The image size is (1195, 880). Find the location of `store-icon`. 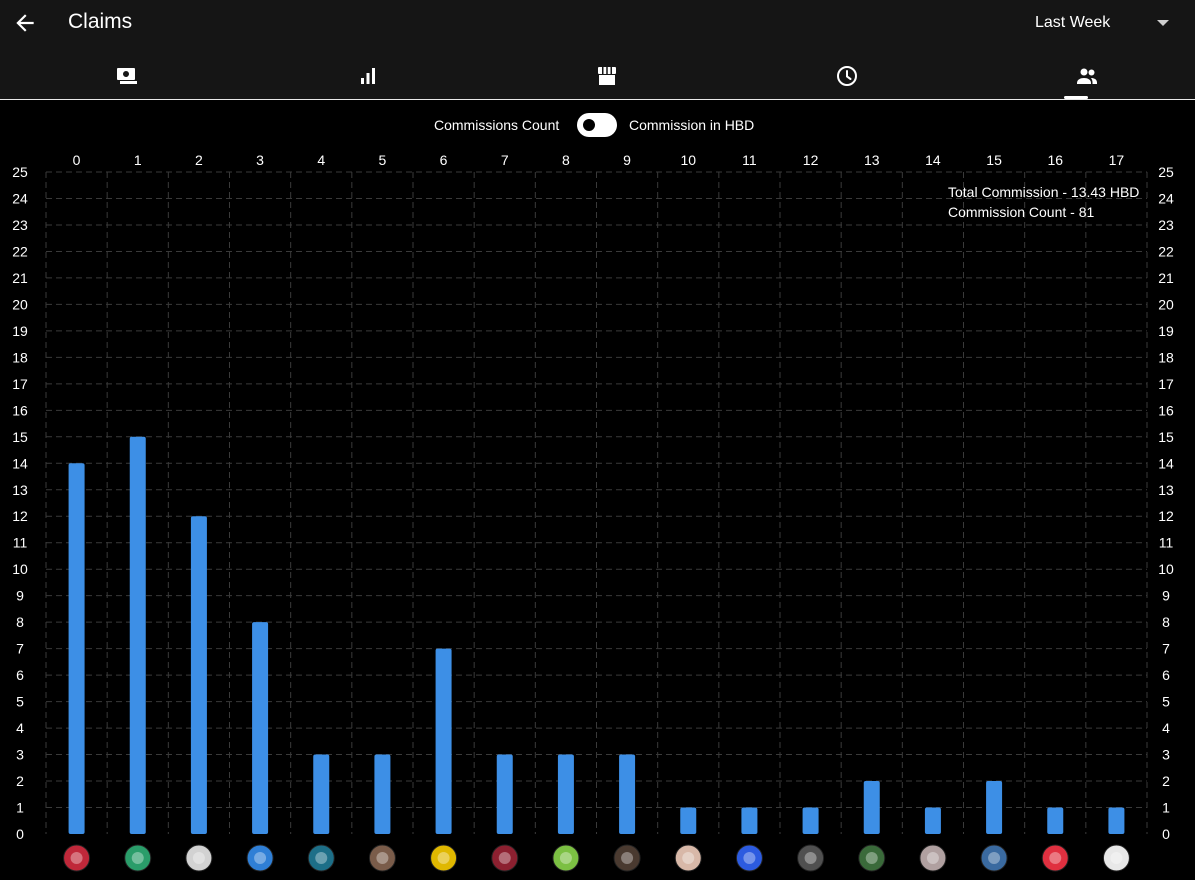

store-icon is located at coordinates (607, 76).